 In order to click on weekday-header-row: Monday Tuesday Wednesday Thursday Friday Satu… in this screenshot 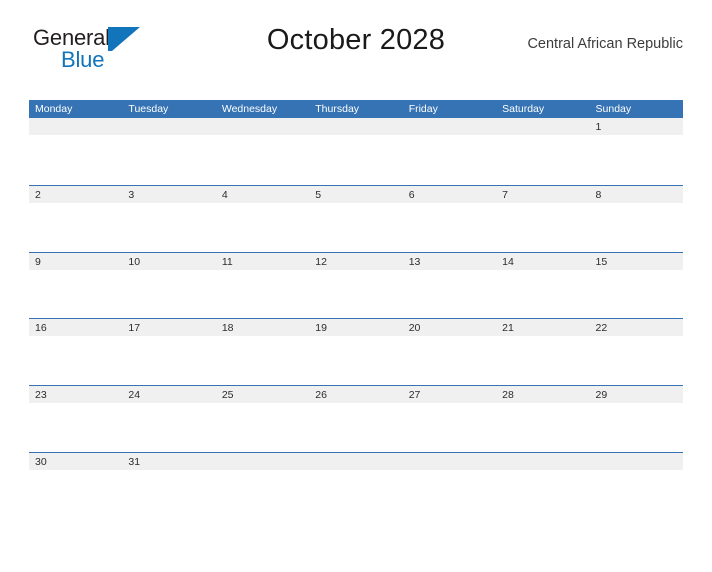, I will do `click(356, 109)`.